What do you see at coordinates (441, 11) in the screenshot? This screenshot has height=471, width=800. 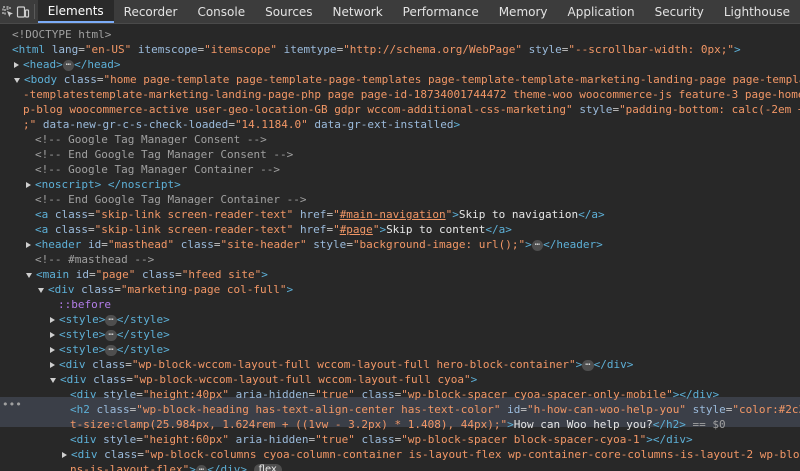 I see `tab-performance: Performance` at bounding box center [441, 11].